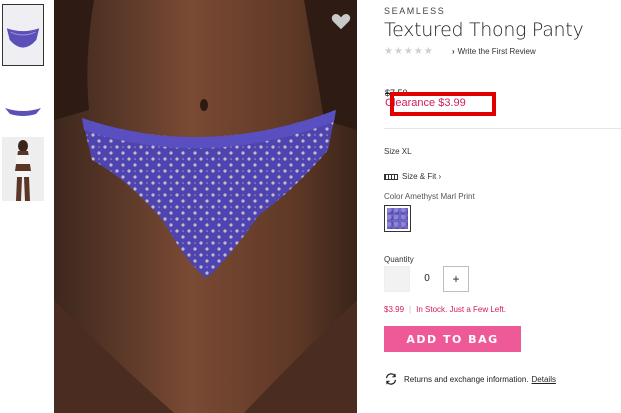 Image resolution: width=621 pixels, height=413 pixels. What do you see at coordinates (456, 279) in the screenshot?
I see `quantity-increment-button: +` at bounding box center [456, 279].